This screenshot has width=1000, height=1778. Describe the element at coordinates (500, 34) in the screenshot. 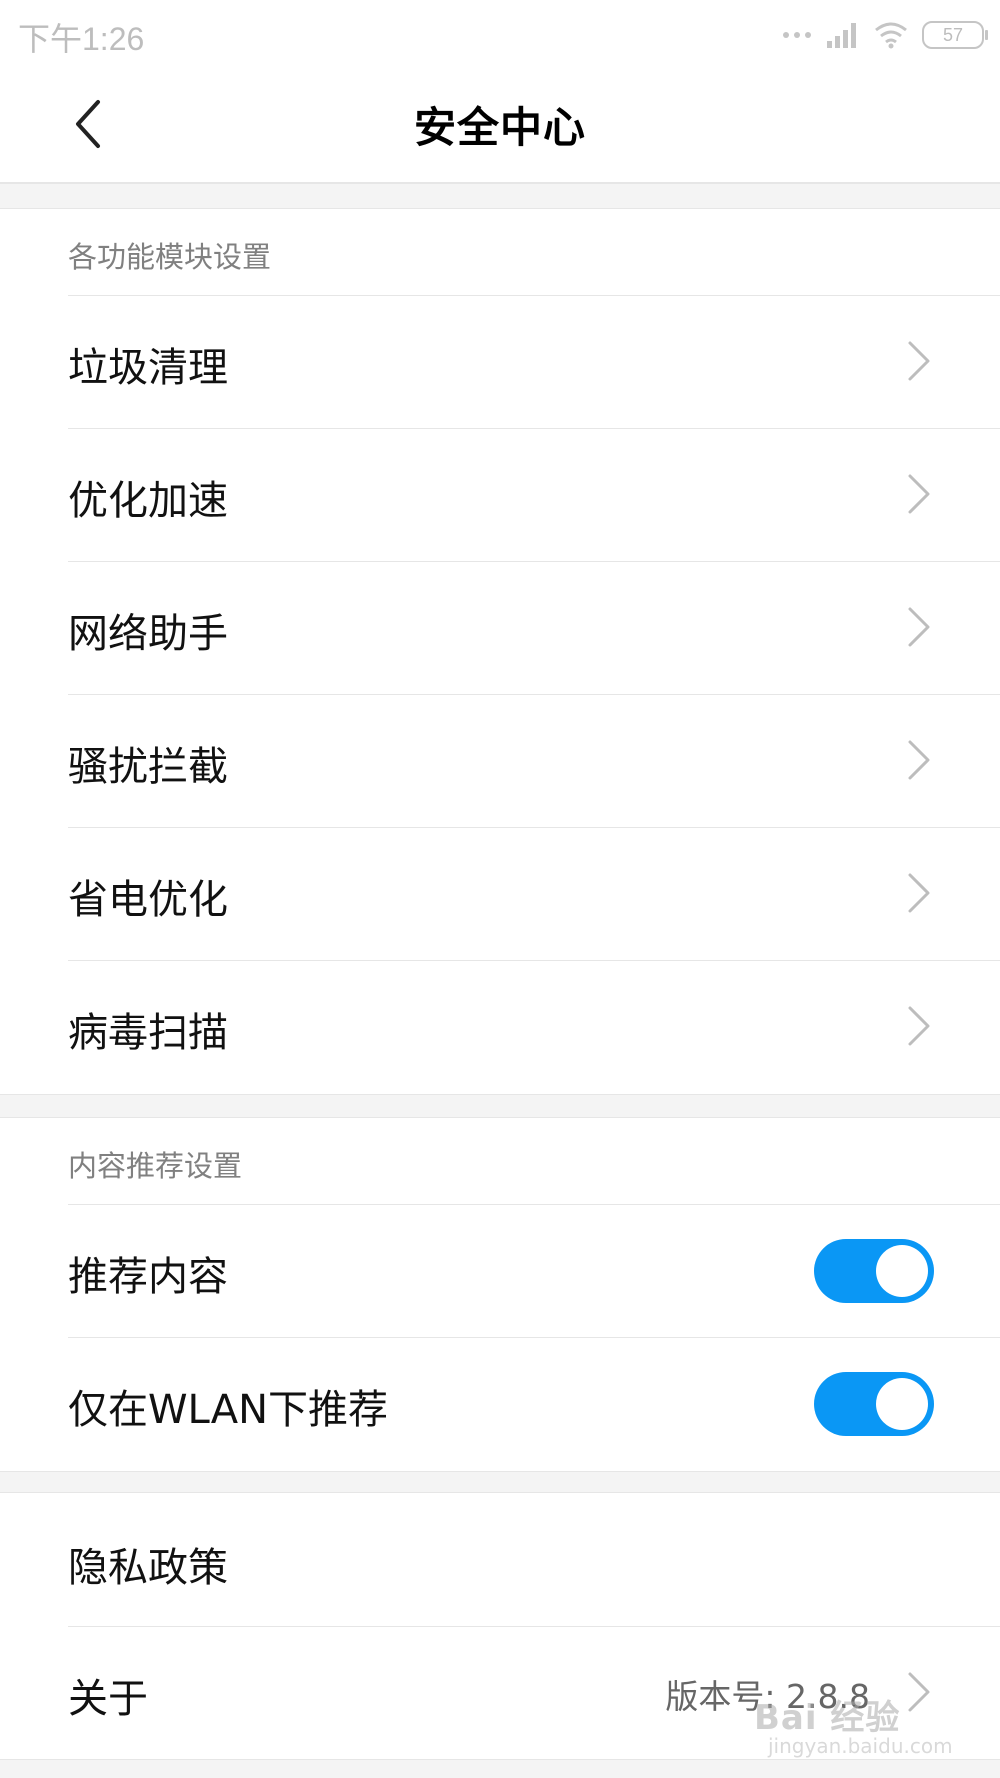

I see `status-bar: 下午1:26 57` at that location.